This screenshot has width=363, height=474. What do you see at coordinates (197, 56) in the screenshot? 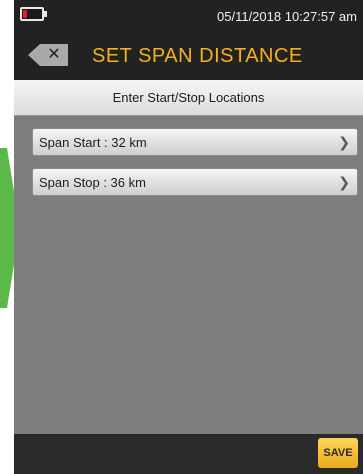
I see `page-title: SET SPAN DISTANCE` at bounding box center [197, 56].